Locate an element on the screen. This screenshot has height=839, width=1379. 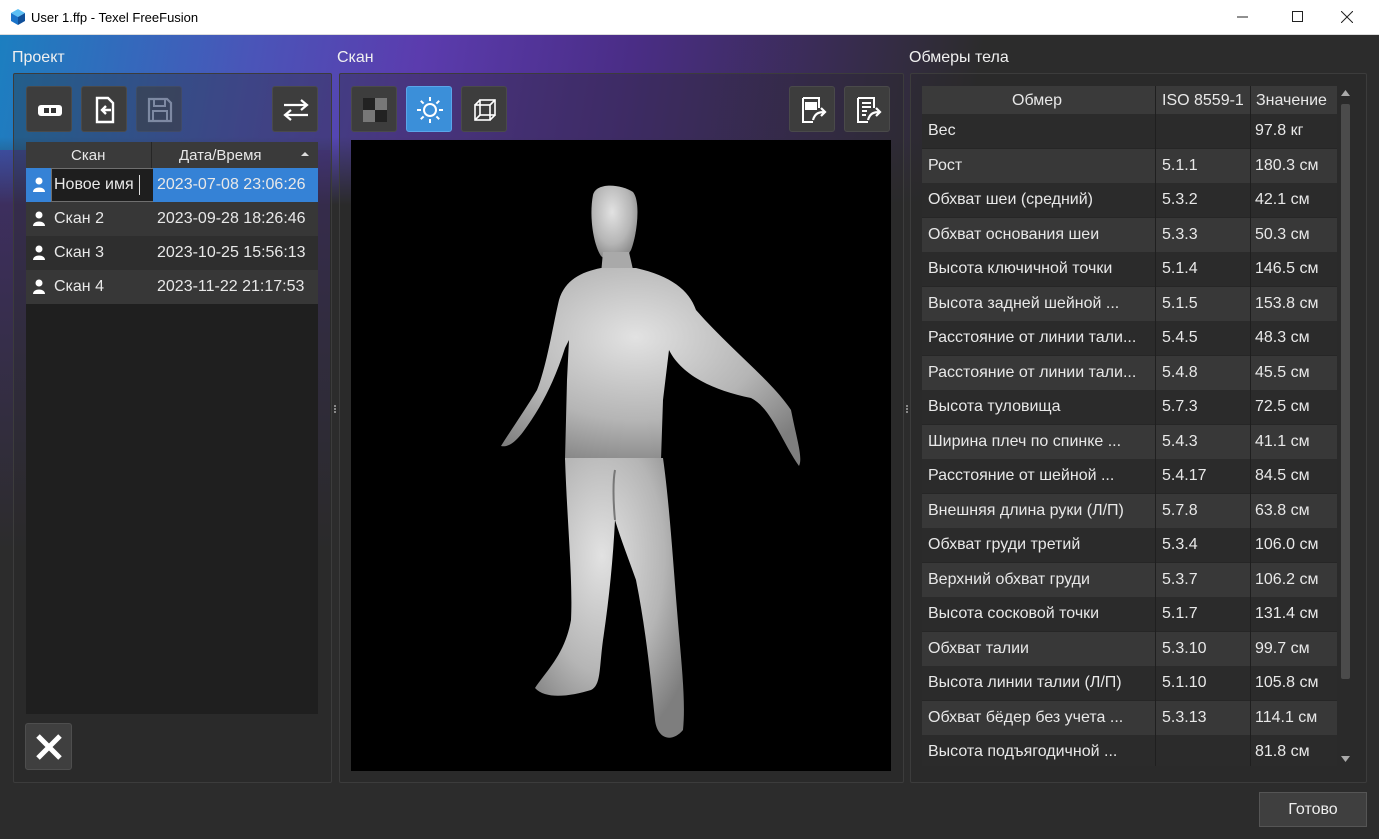
scan-name: Скан 3 is located at coordinates (79, 252).